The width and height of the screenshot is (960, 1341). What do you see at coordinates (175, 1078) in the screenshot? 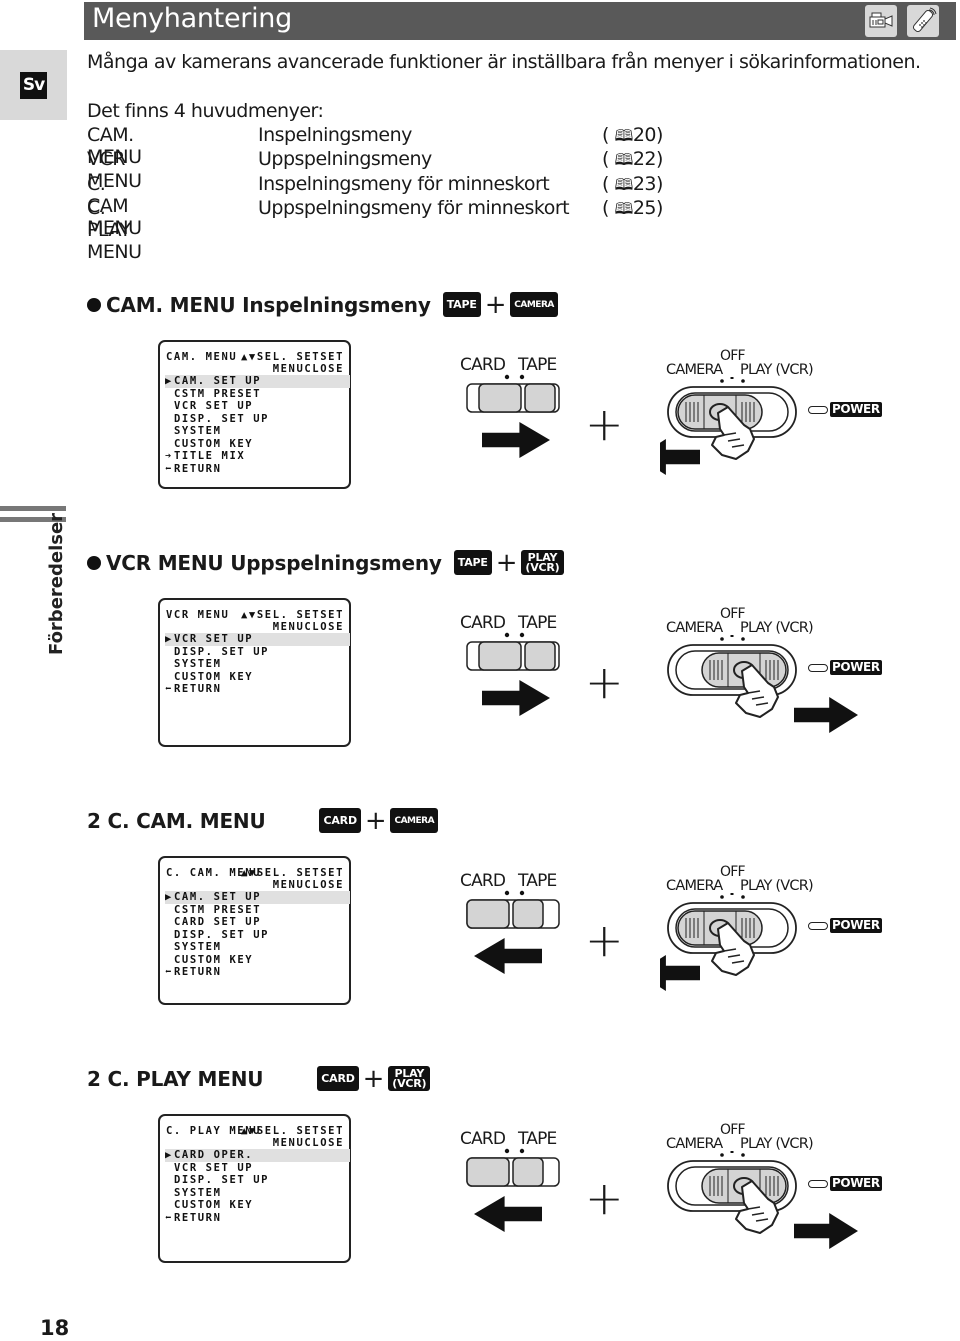
I see `section-title: 2 C. PLAY MENU` at bounding box center [175, 1078].